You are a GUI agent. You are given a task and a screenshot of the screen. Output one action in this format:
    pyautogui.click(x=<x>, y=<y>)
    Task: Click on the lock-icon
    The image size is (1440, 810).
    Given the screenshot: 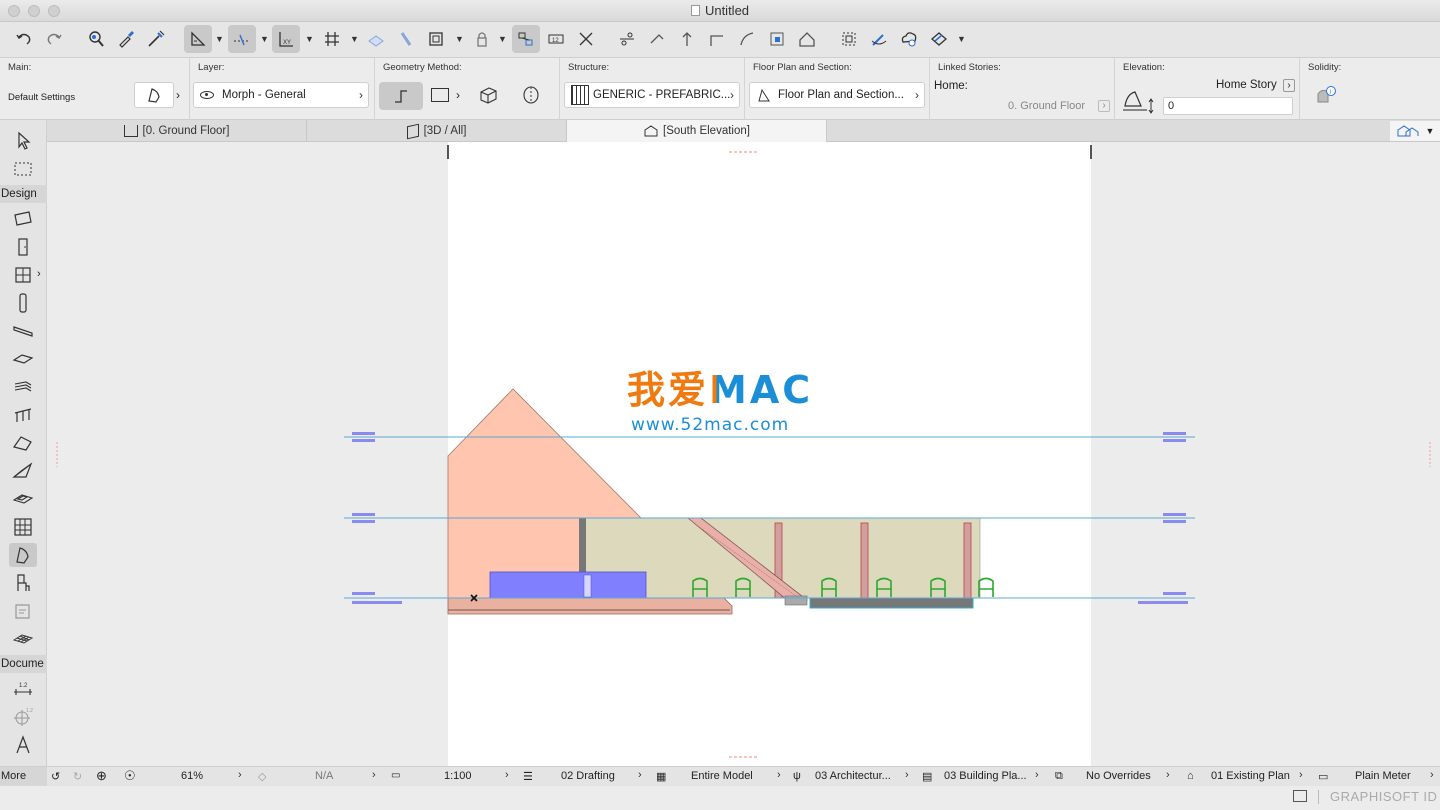 What is the action you would take?
    pyautogui.click(x=482, y=39)
    